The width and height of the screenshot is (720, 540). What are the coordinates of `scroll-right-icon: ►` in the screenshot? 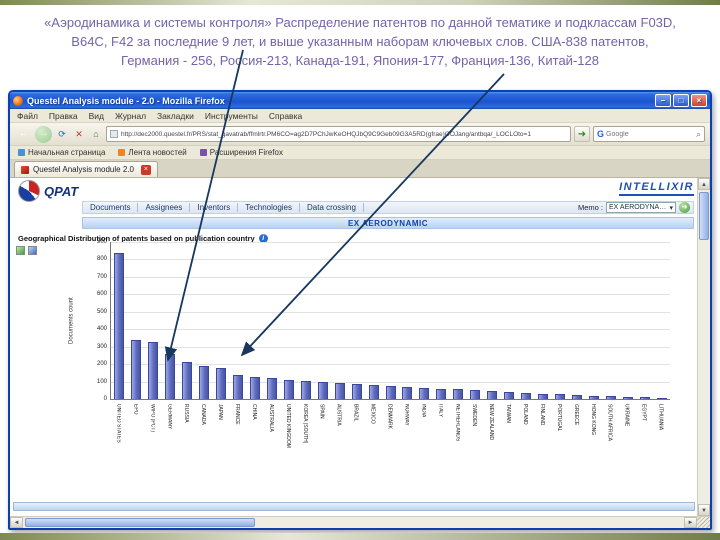 It's located at (690, 522).